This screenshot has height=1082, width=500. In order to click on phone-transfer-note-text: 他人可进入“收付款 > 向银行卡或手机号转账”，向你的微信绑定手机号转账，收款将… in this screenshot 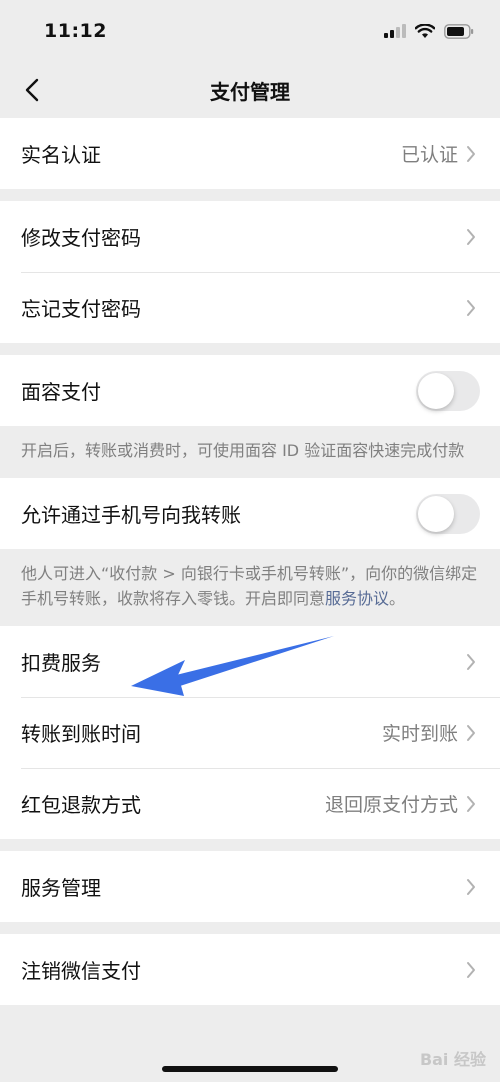, I will do `click(249, 586)`.